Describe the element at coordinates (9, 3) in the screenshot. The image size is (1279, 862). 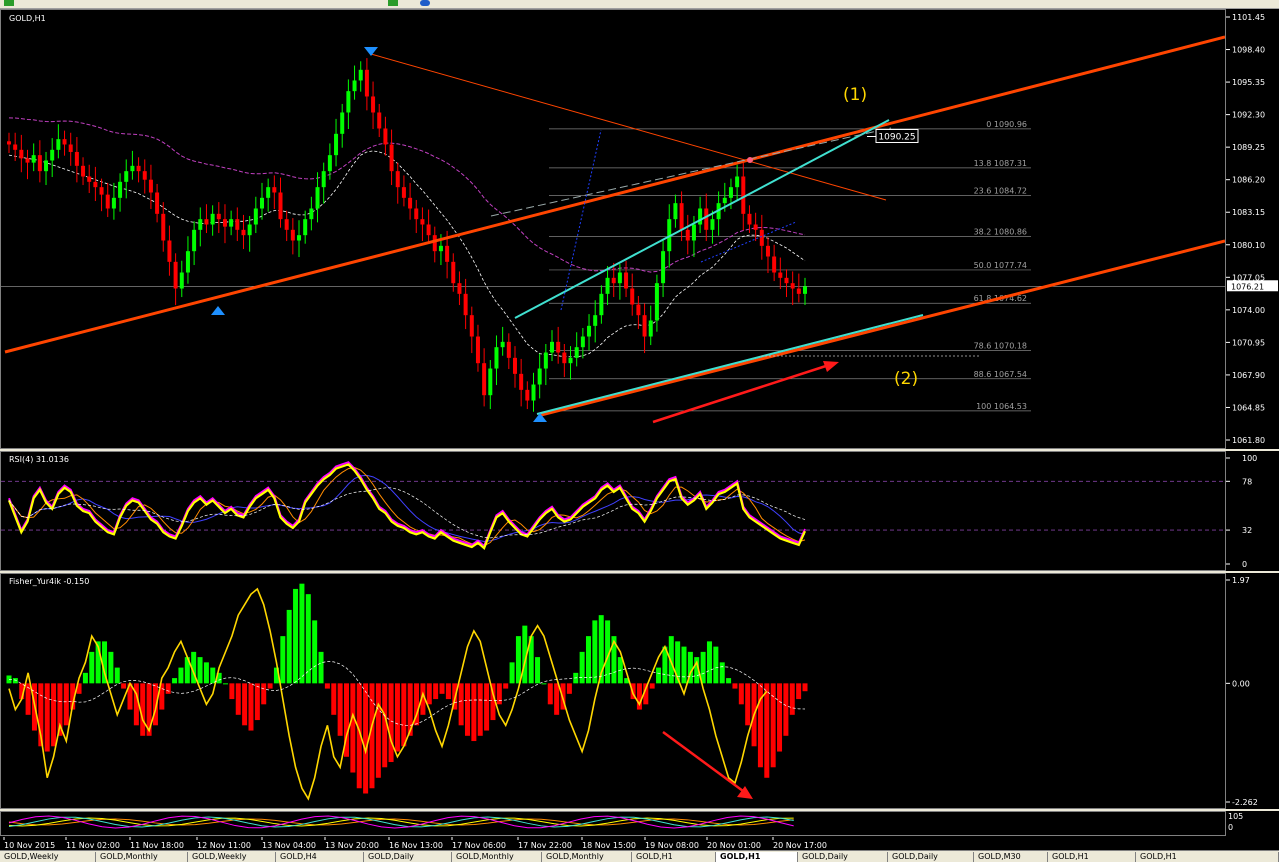
I see `new-chart-icon` at that location.